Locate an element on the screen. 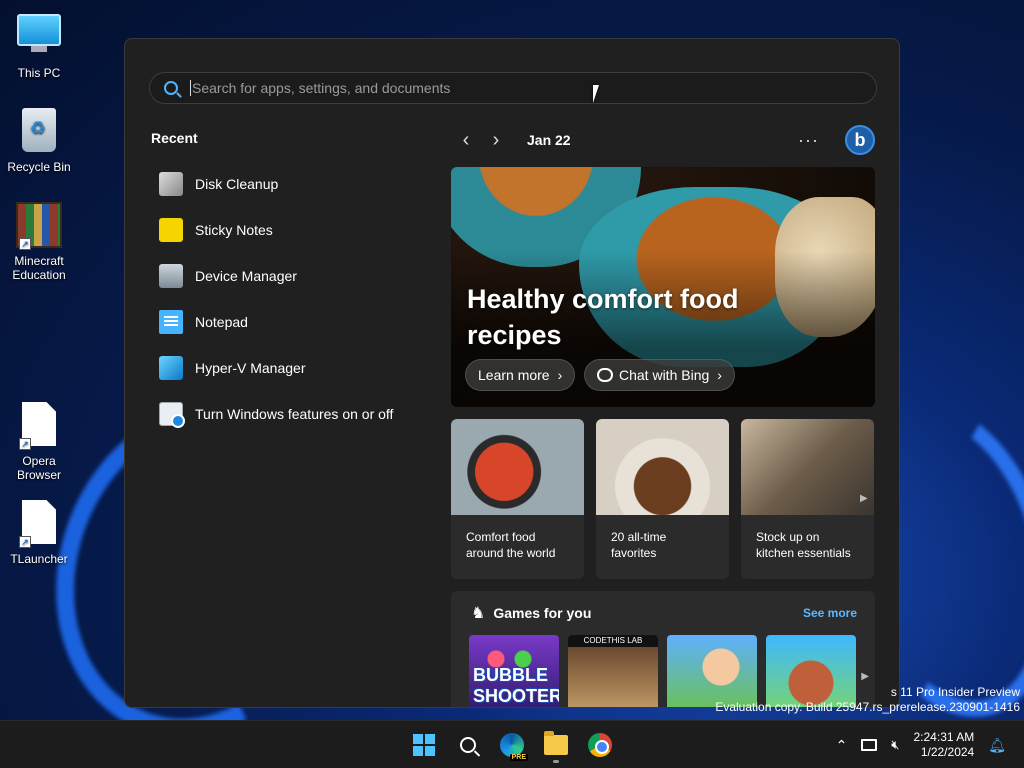  recent-item-label: Disk Cleanup is located at coordinates (237, 184).